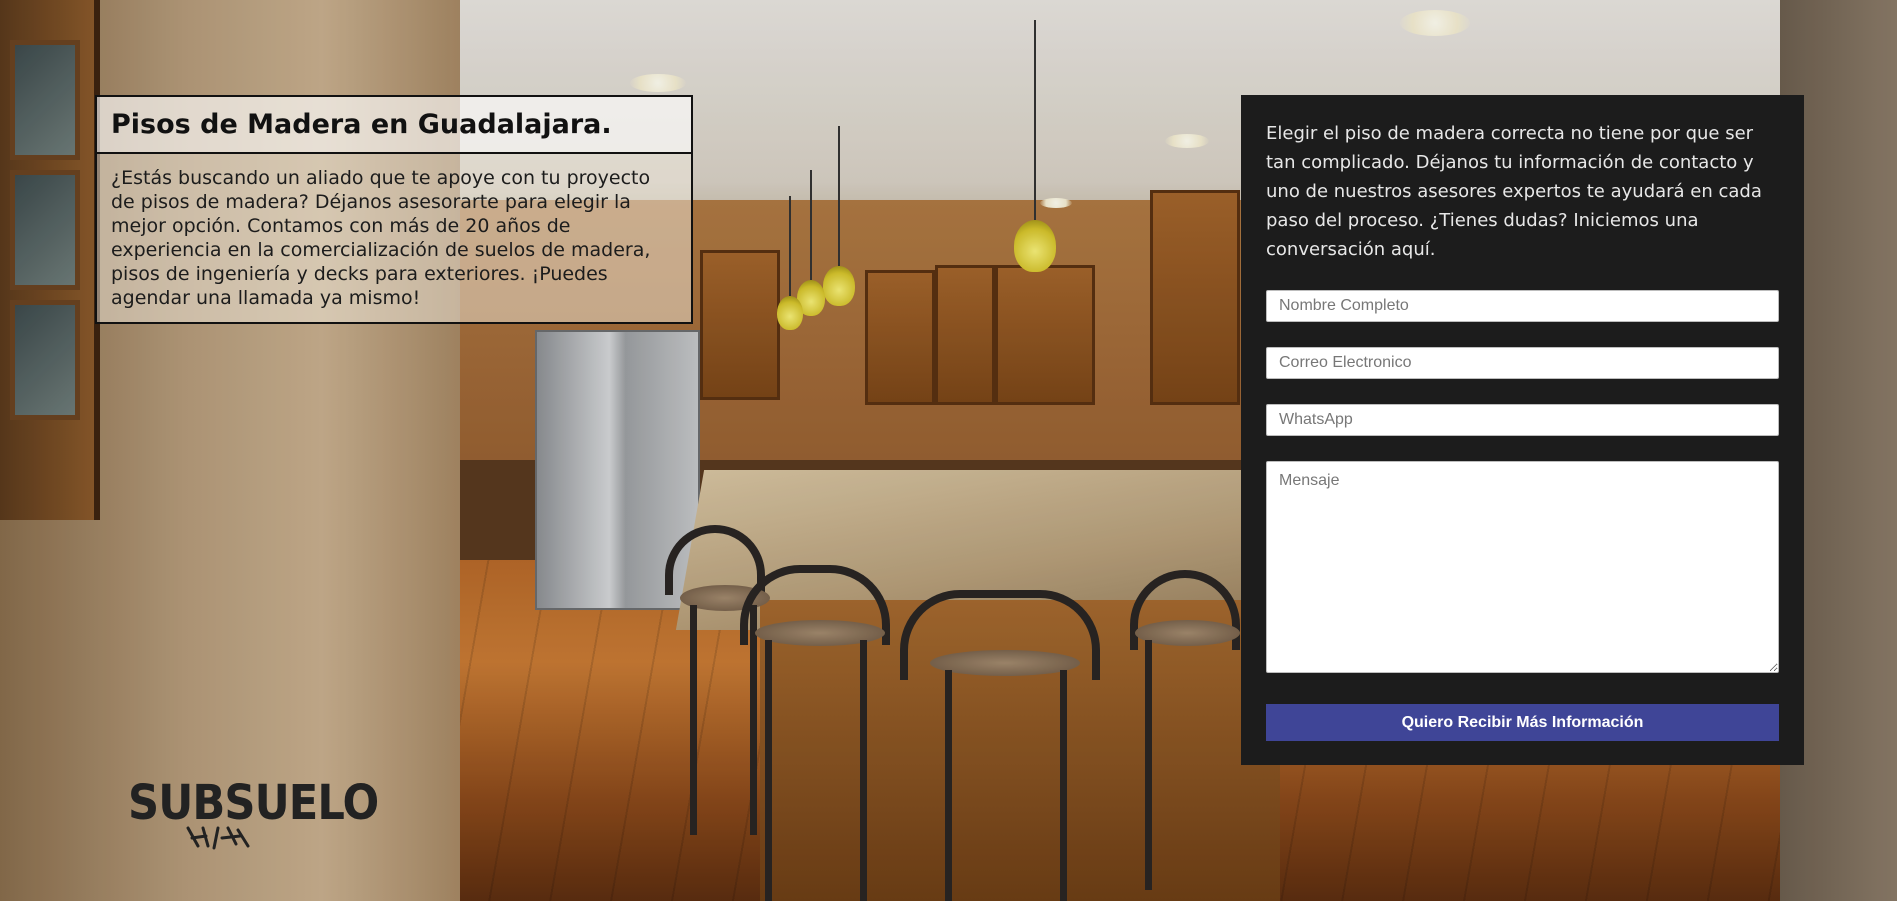 This screenshot has height=901, width=1897. I want to click on message-field, so click(1522, 567).